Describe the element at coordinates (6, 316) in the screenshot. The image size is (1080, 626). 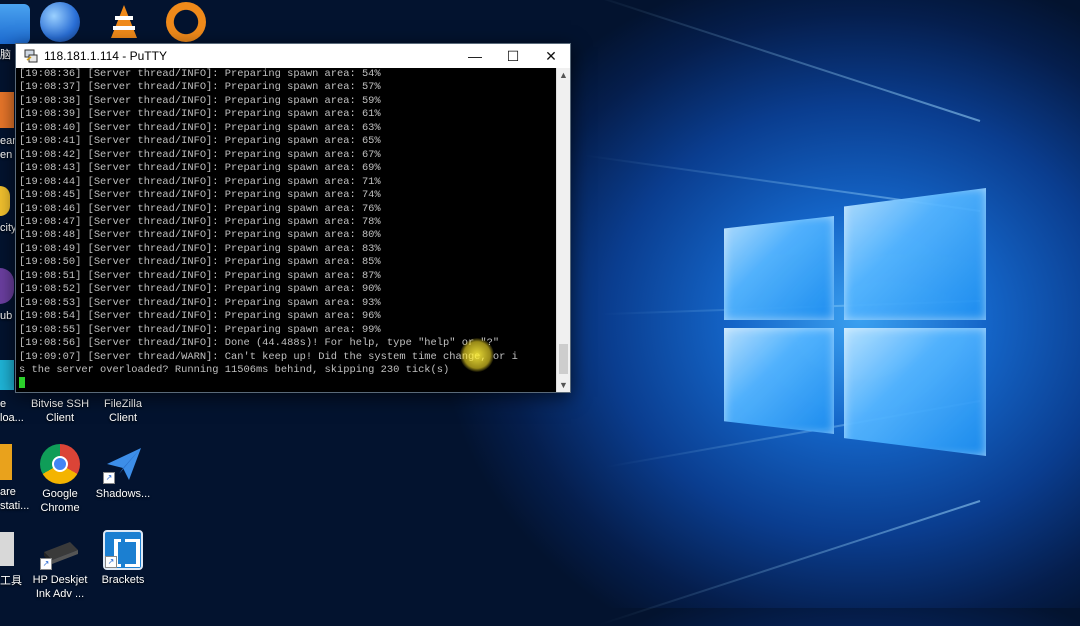
I see `partial-label: ub` at that location.